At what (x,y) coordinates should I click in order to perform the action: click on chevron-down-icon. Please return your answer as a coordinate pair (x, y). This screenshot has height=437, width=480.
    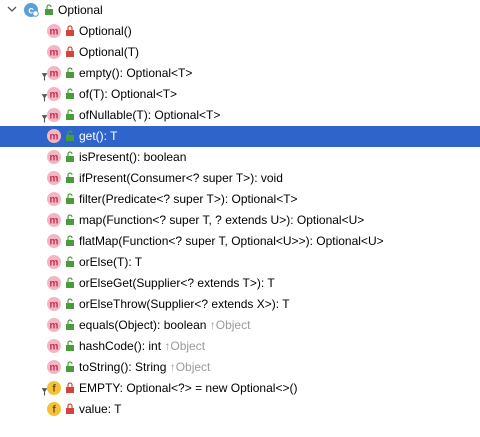
    Looking at the image, I should click on (12, 10).